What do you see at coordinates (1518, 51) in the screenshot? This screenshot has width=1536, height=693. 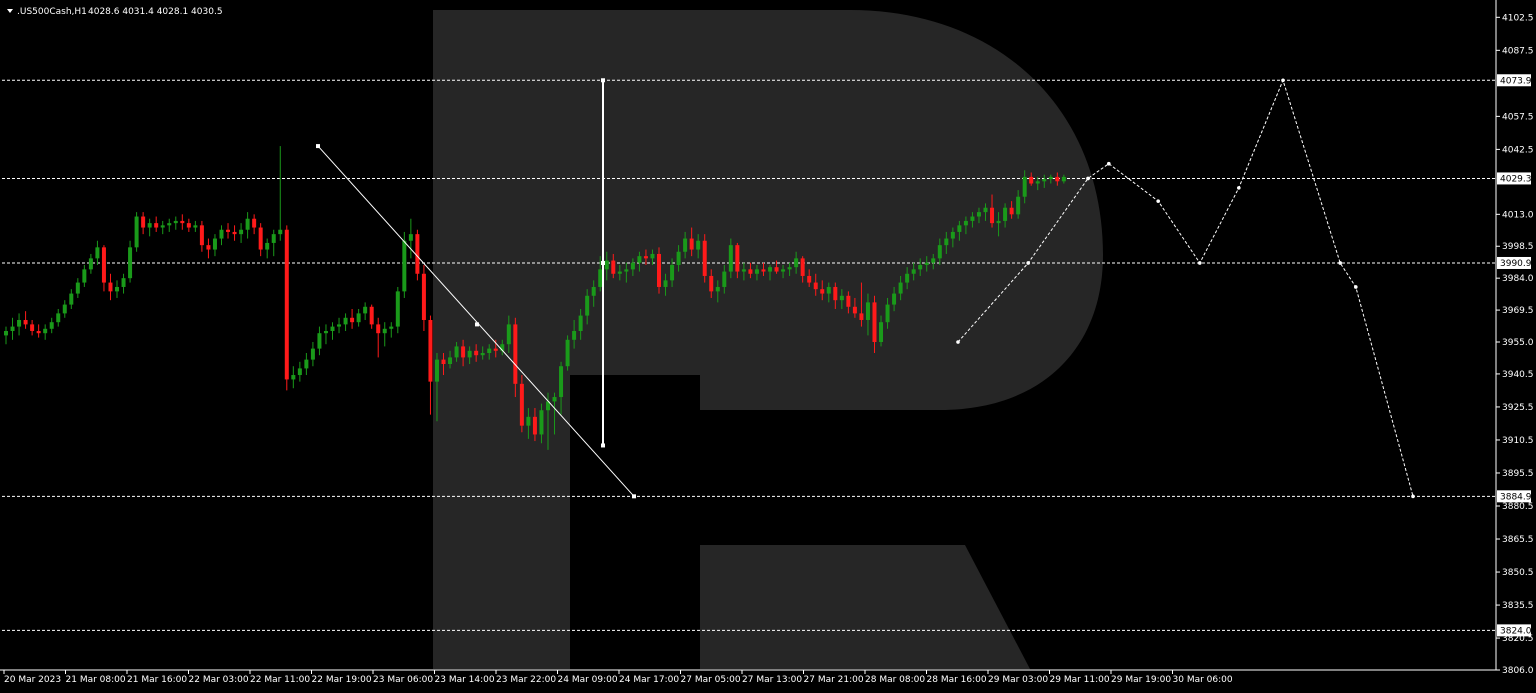 I see `price-tick-label: 4087.5` at bounding box center [1518, 51].